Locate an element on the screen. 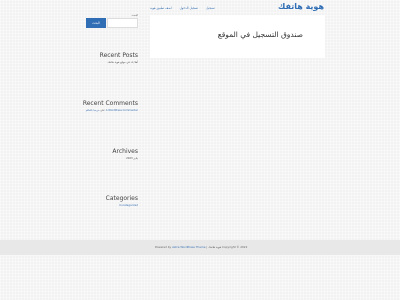 Image resolution: width=400 pixels, height=300 pixels. theme-link: Astra WordPress Theme is located at coordinates (188, 247).